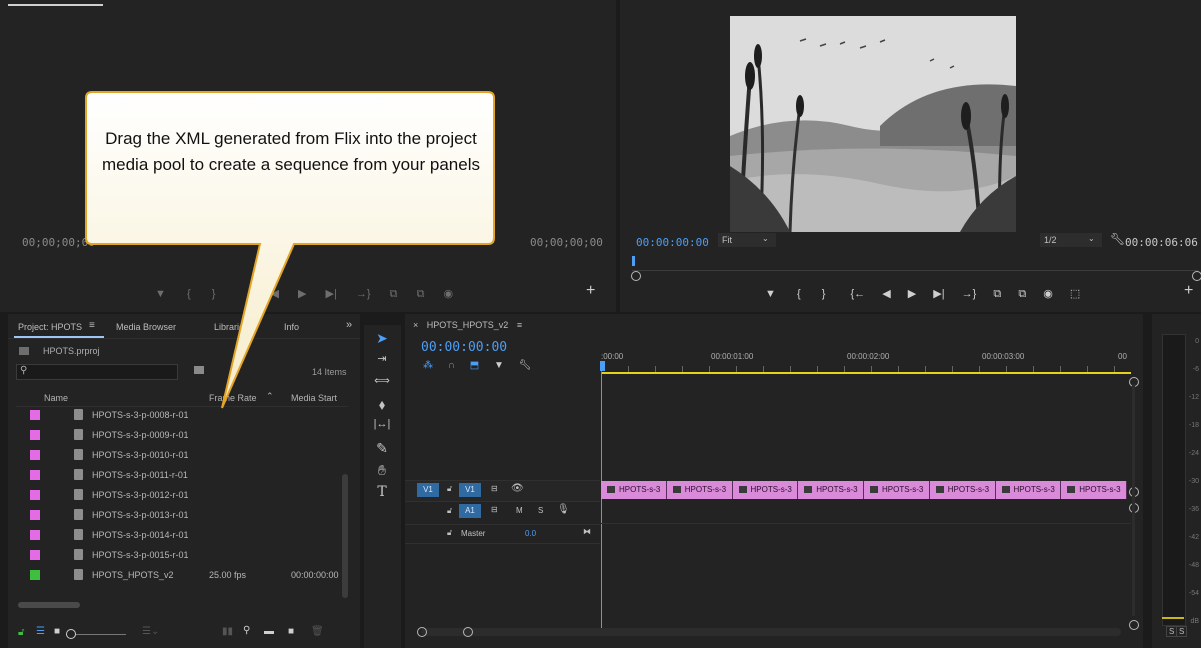  What do you see at coordinates (291, 631) in the screenshot?
I see `new-item-icon: ■` at bounding box center [291, 631].